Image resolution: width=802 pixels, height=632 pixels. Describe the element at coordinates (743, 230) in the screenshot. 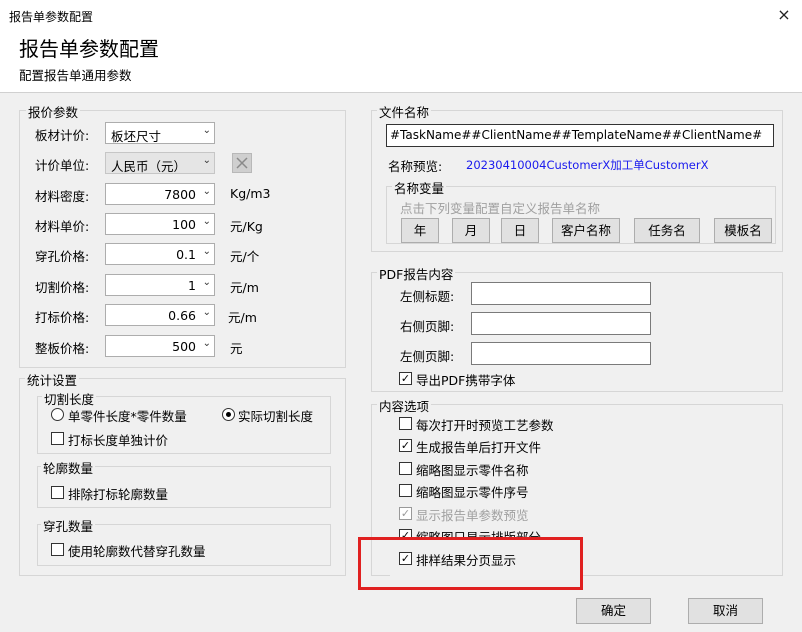

I see `var-template-name-button: 模板名` at that location.